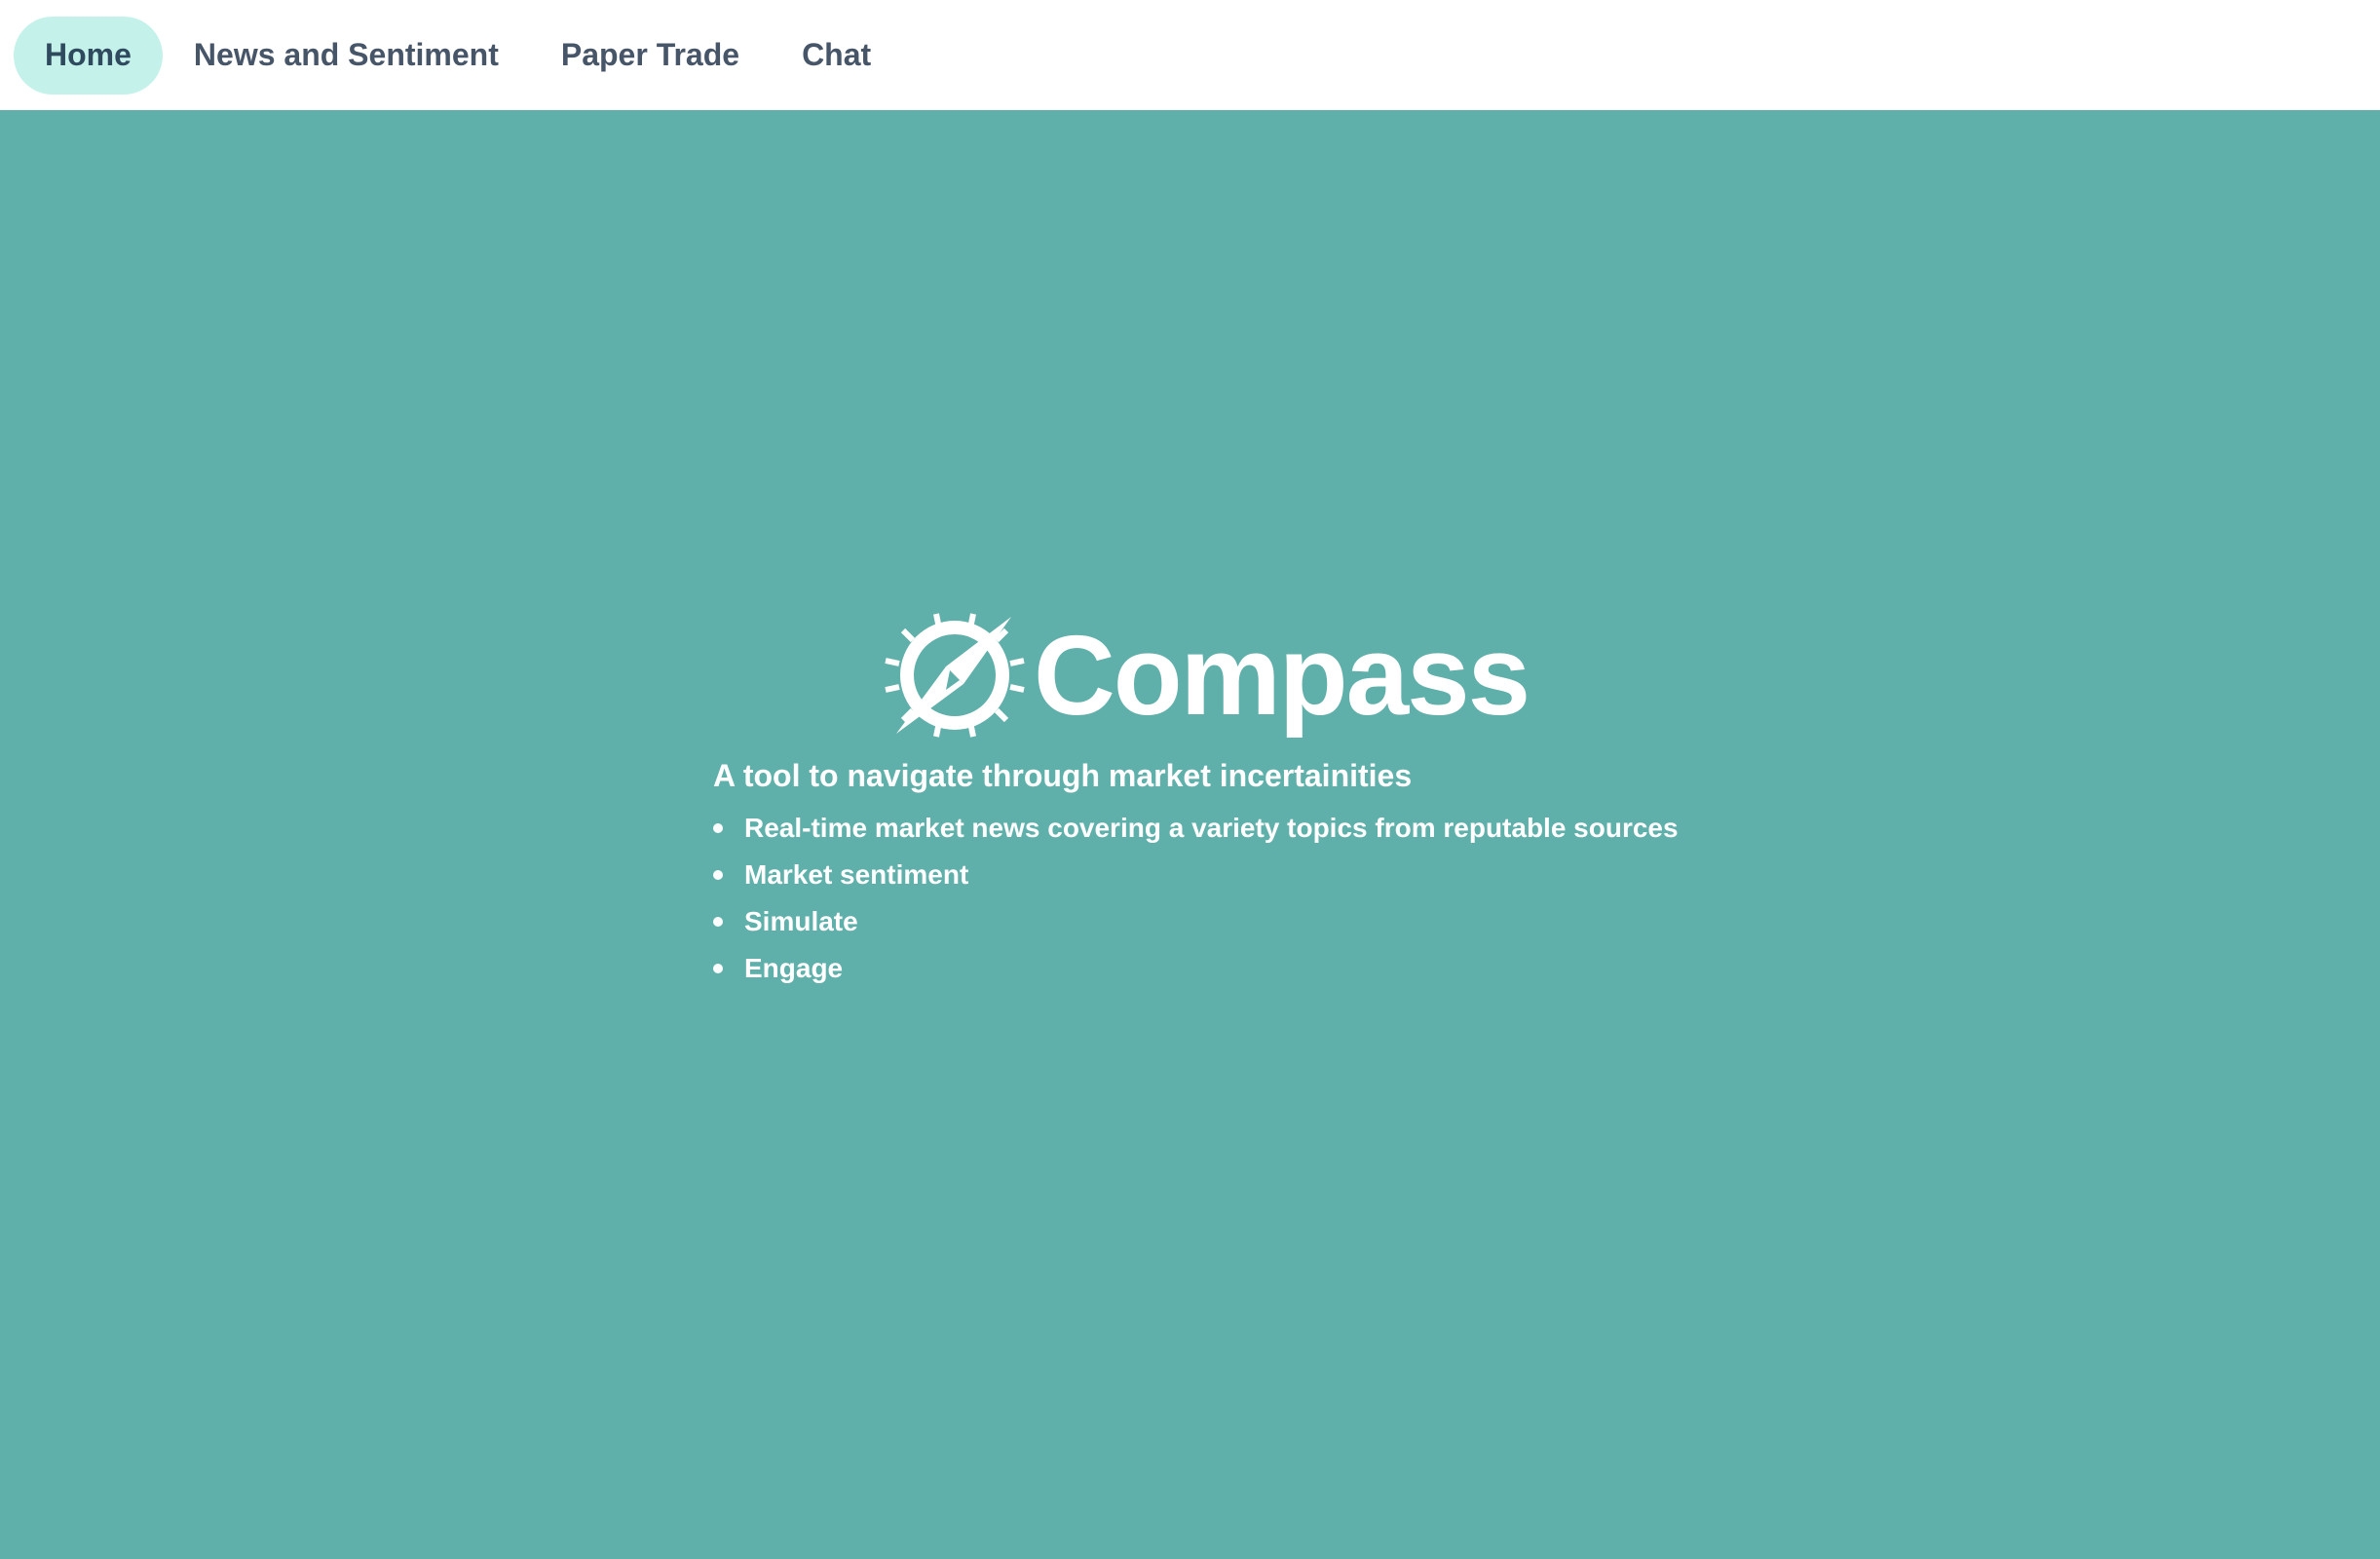 This screenshot has width=2380, height=1559. I want to click on feature-text: Engage, so click(794, 968).